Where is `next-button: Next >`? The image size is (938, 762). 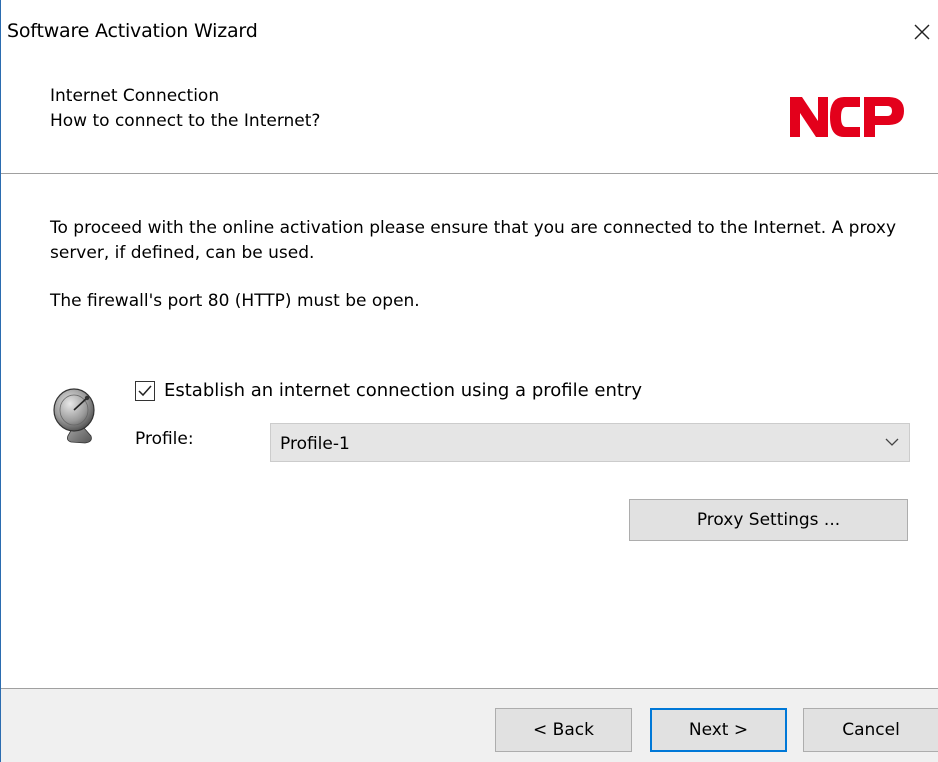 next-button: Next > is located at coordinates (718, 730).